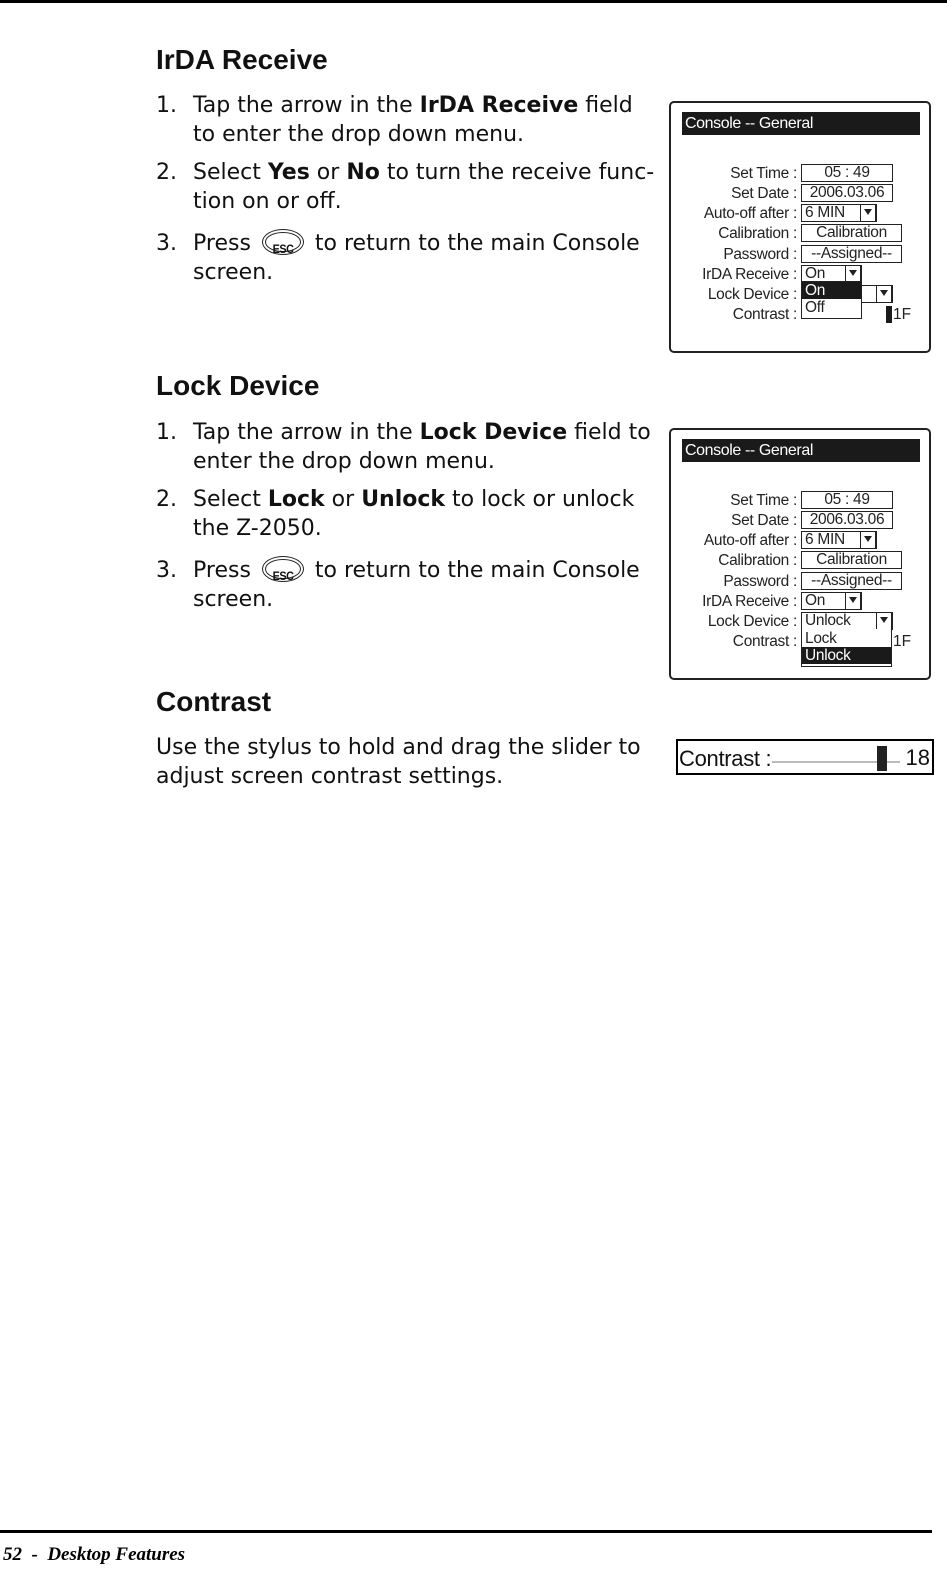 The image size is (947, 1587). Describe the element at coordinates (493, 432) in the screenshot. I see `step-bold: Lock Device` at that location.